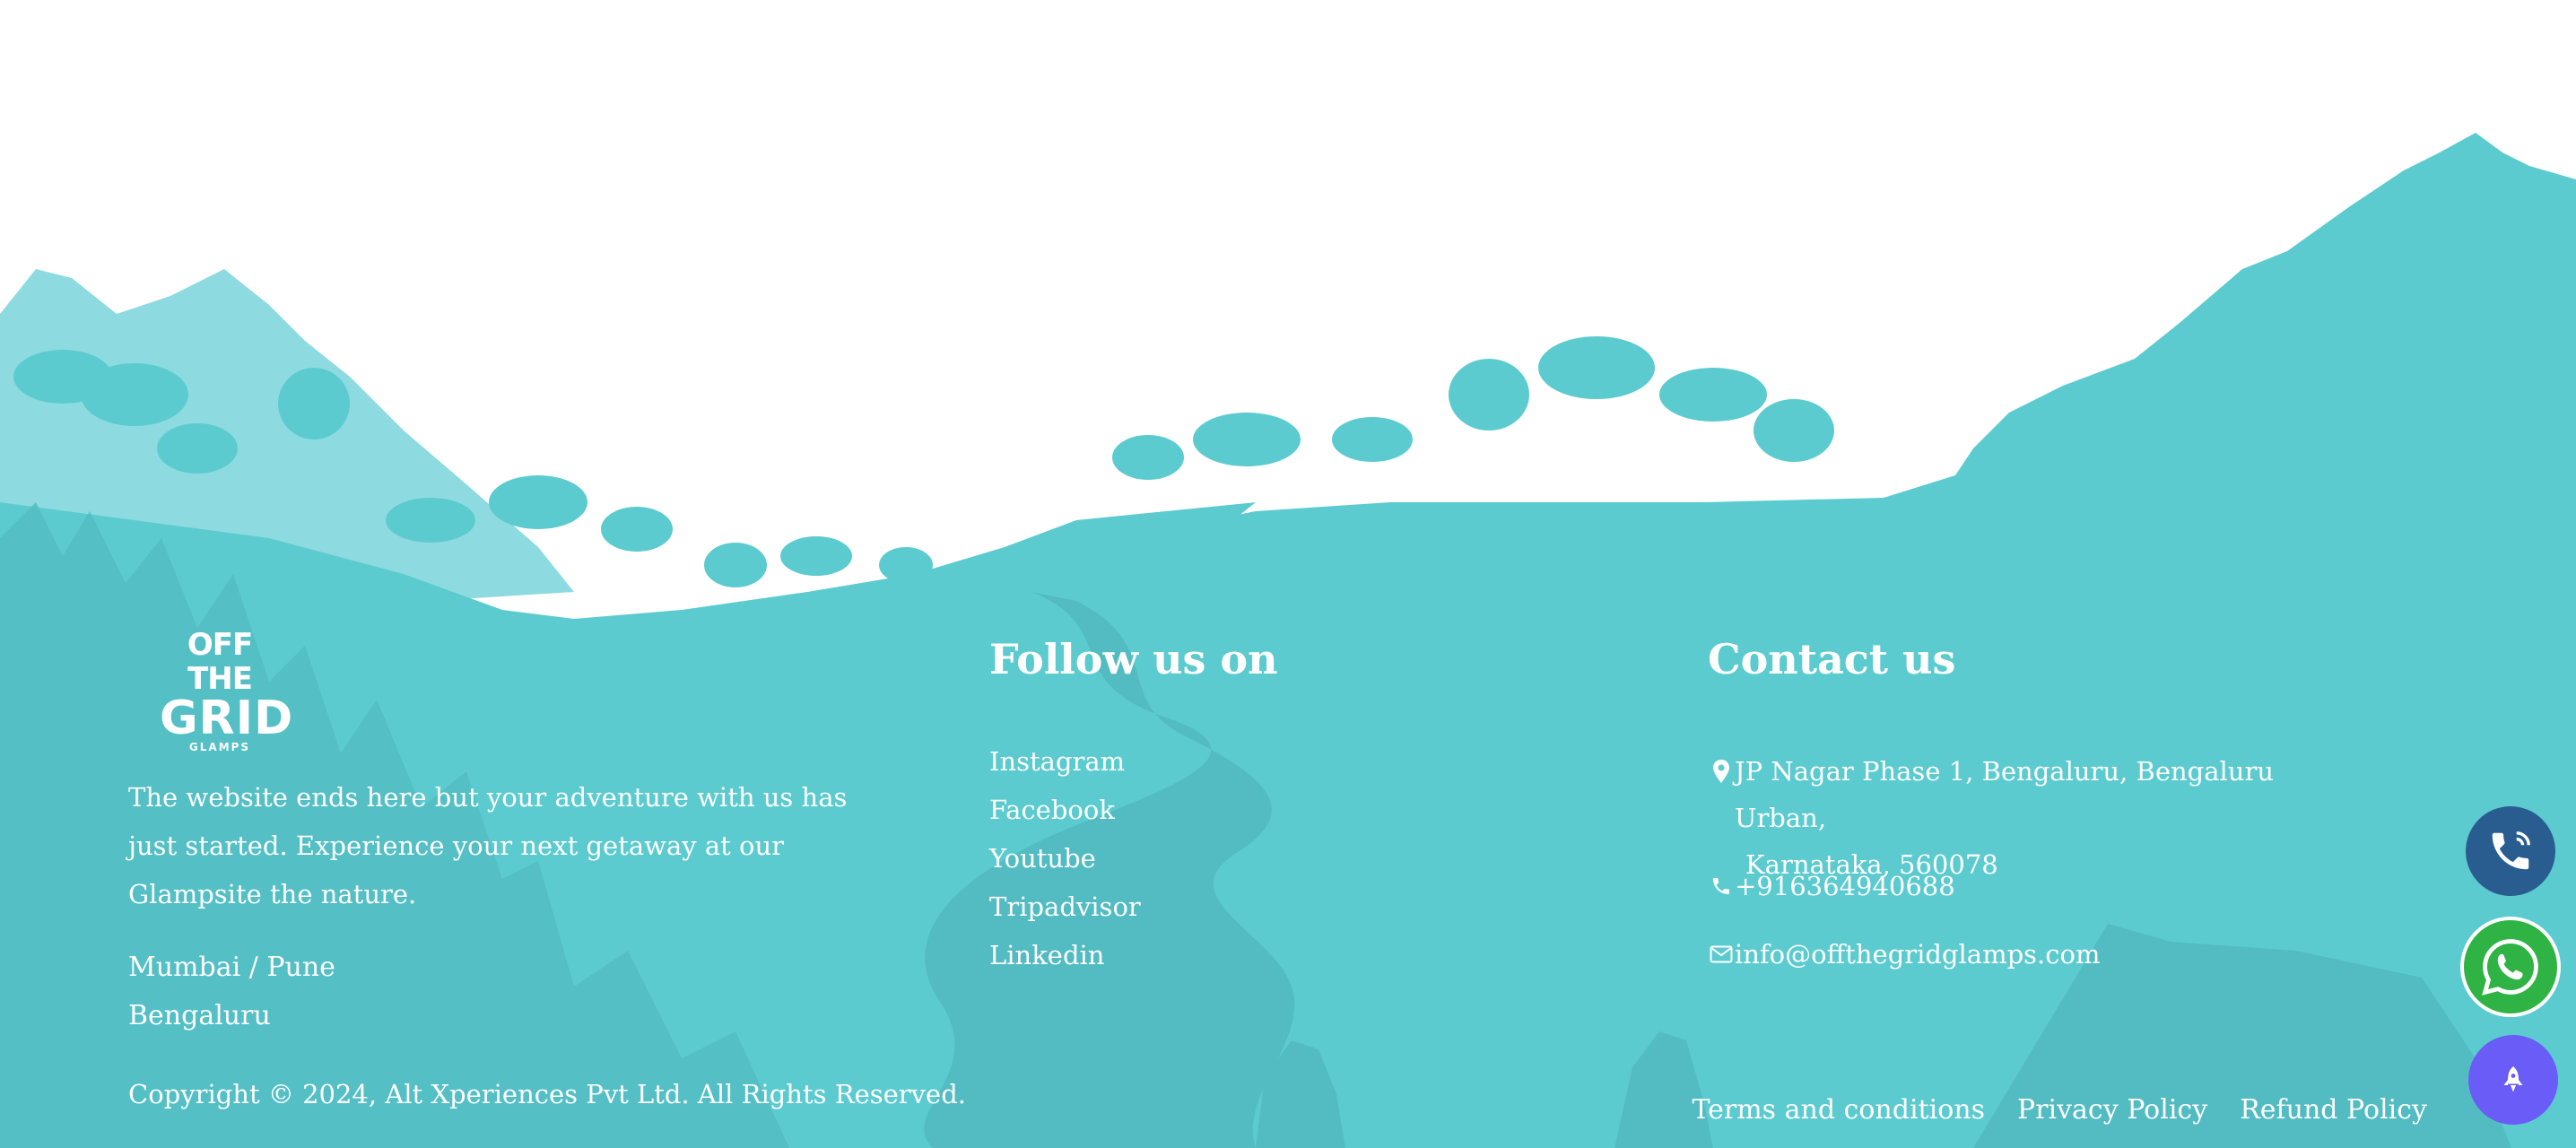  I want to click on map-pin-icon, so click(1721, 771).